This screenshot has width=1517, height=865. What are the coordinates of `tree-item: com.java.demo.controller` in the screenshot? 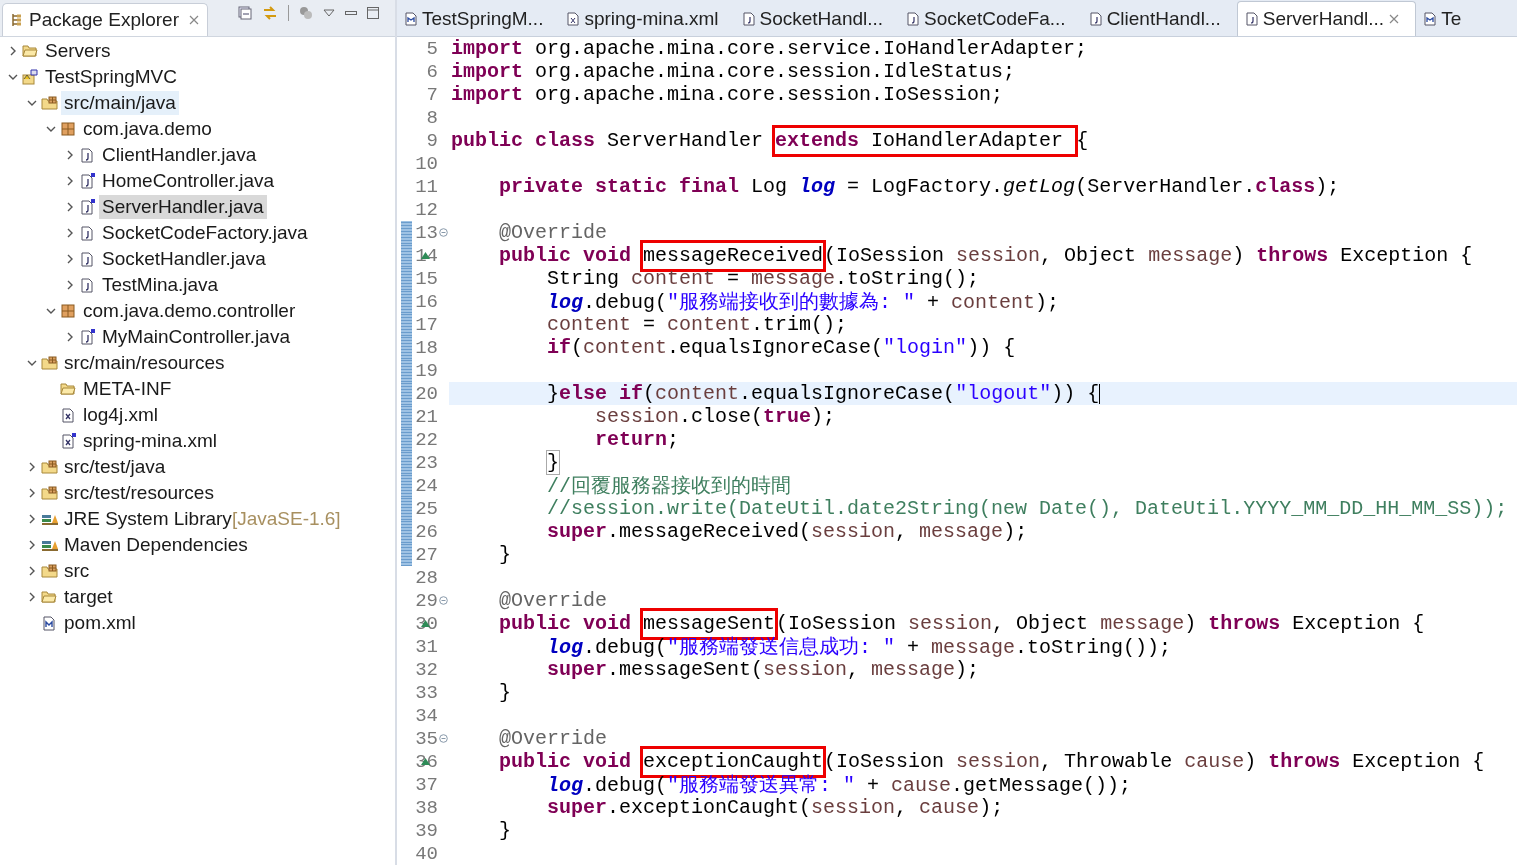 It's located at (189, 311).